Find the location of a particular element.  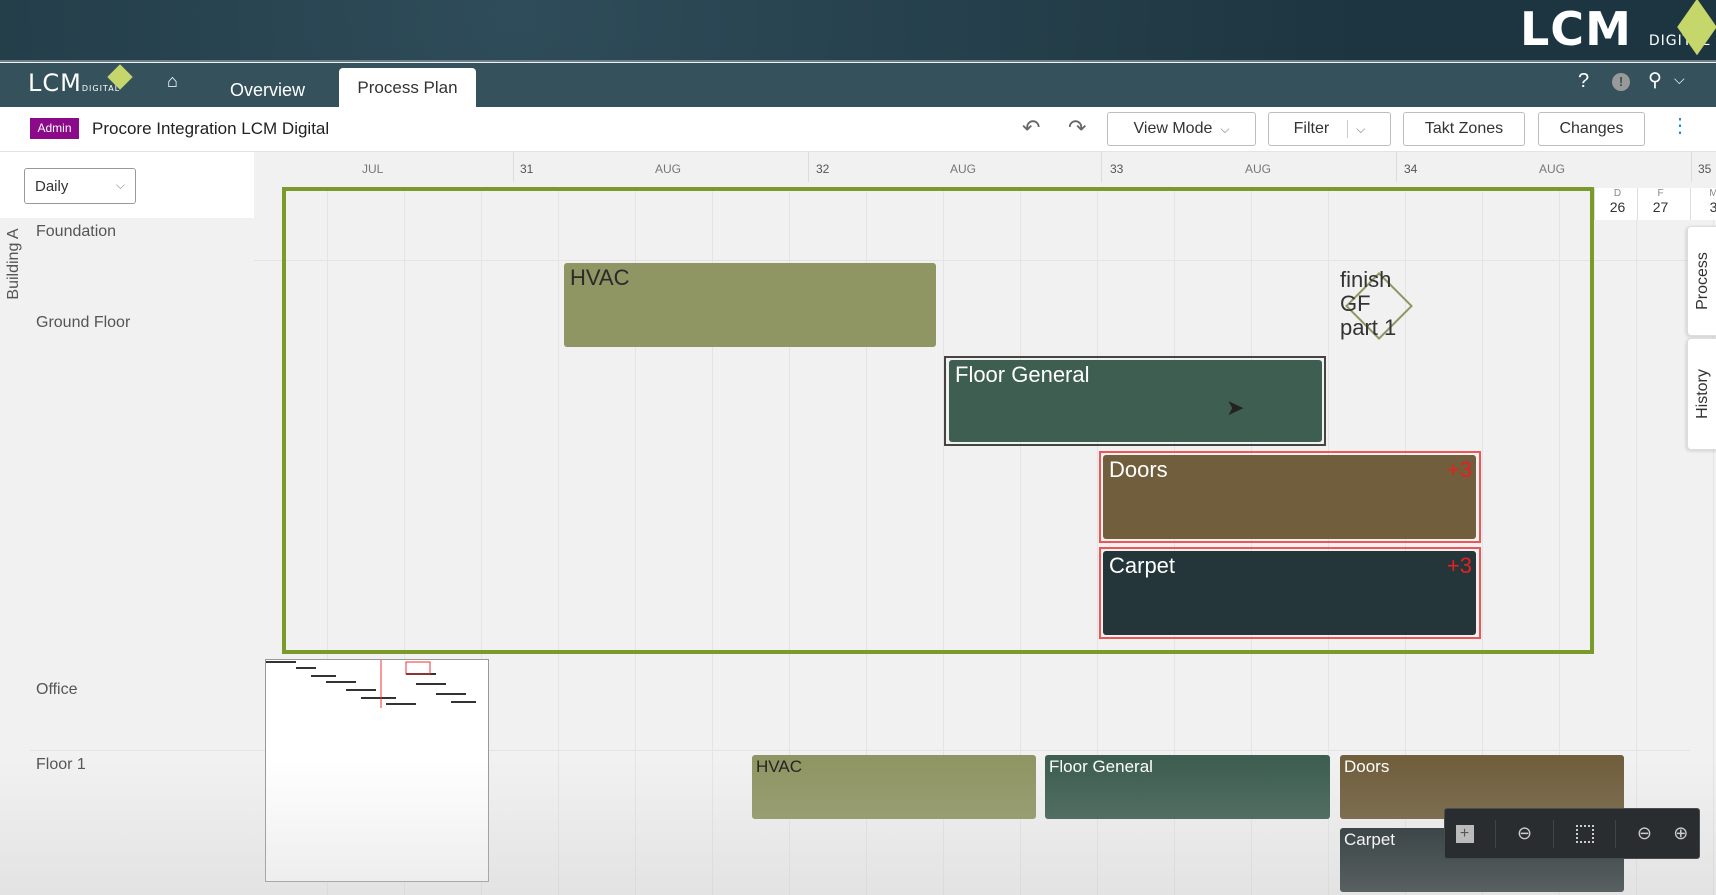

day-number: 27 is located at coordinates (1660, 207).